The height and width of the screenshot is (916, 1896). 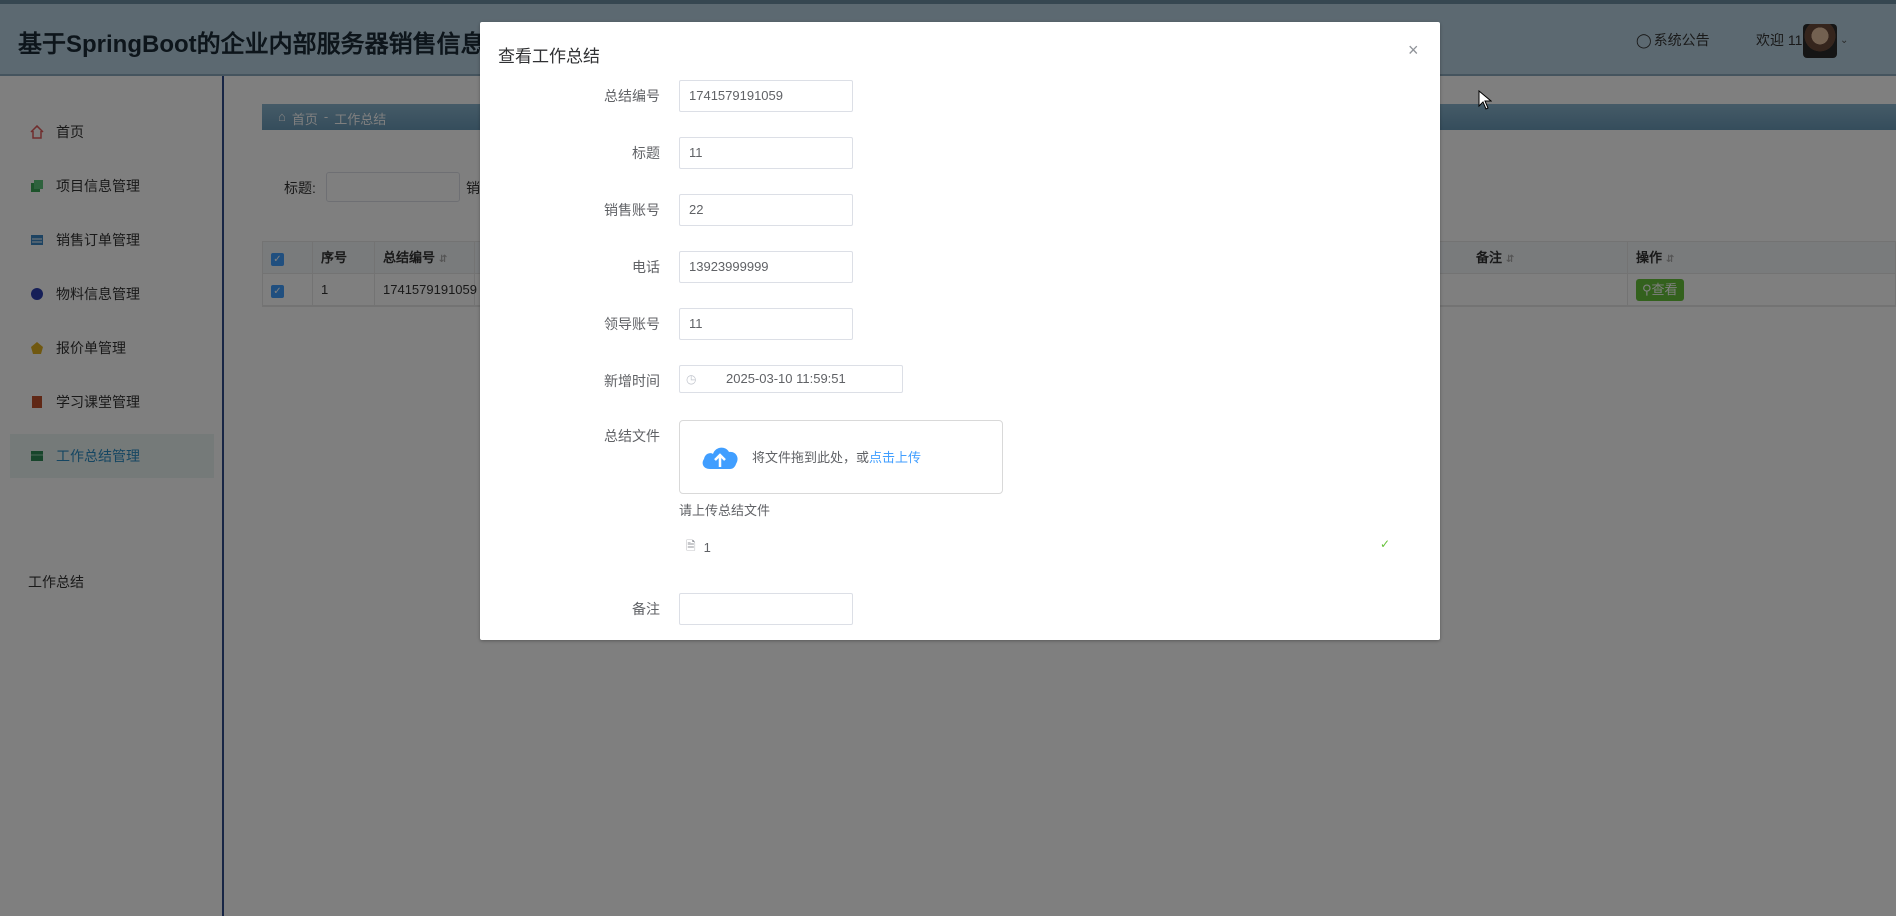 What do you see at coordinates (691, 546) in the screenshot?
I see `document-icon: 🗎` at bounding box center [691, 546].